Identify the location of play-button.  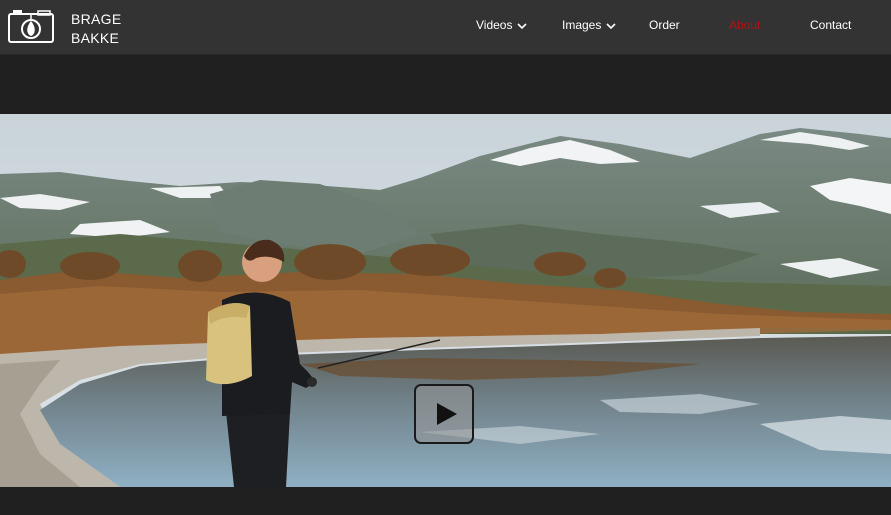
(444, 414).